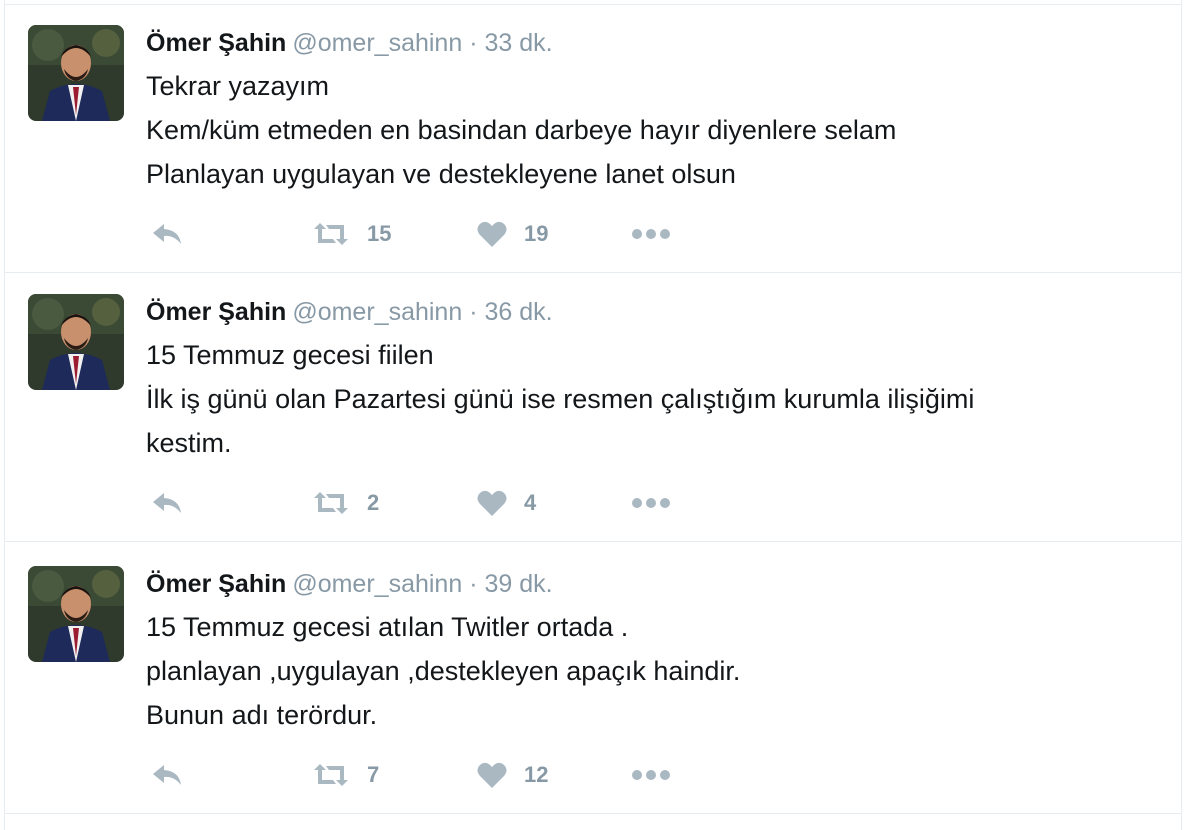 The width and height of the screenshot is (1200, 830). What do you see at coordinates (518, 43) in the screenshot?
I see `timestamp: 33 dk.` at bounding box center [518, 43].